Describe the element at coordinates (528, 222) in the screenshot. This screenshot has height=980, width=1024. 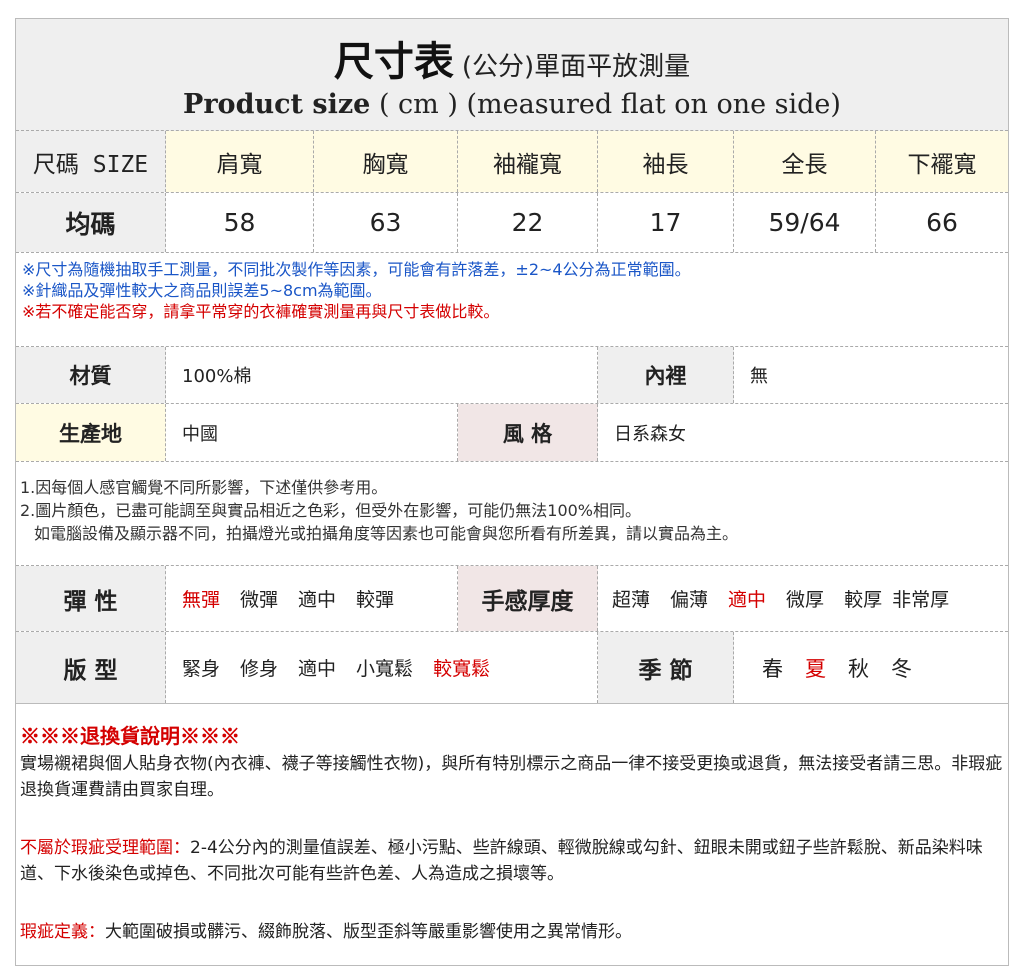
I see `size-value-armhole: 22` at that location.